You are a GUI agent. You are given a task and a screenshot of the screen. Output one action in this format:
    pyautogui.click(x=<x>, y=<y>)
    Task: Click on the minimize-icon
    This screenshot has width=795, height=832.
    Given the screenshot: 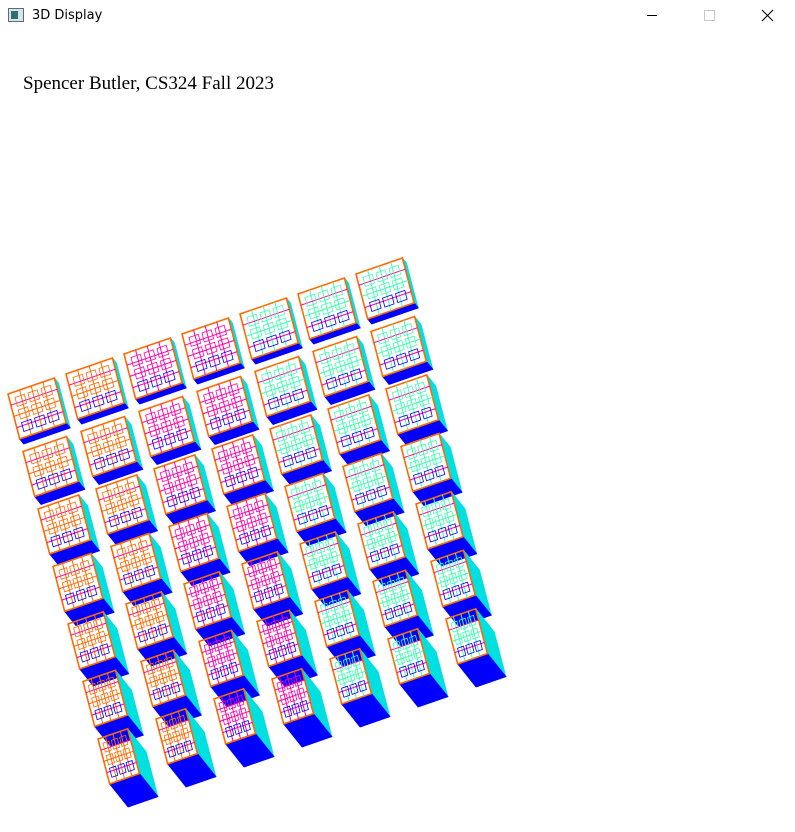 What is the action you would take?
    pyautogui.click(x=652, y=15)
    